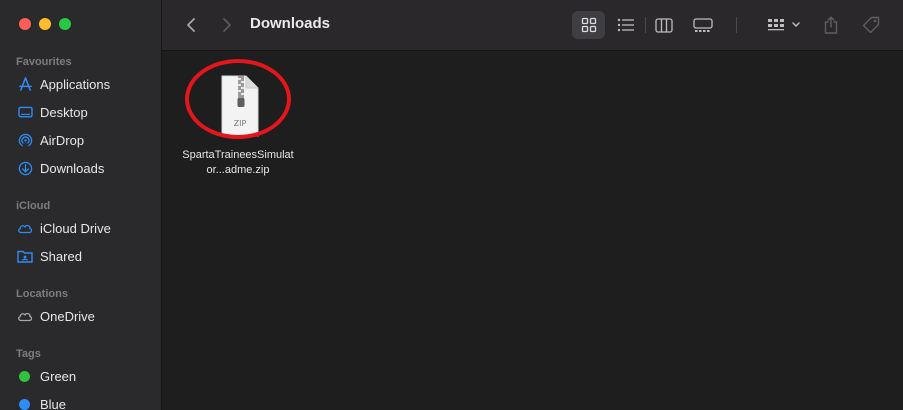 Image resolution: width=903 pixels, height=410 pixels. I want to click on list-view-button, so click(626, 25).